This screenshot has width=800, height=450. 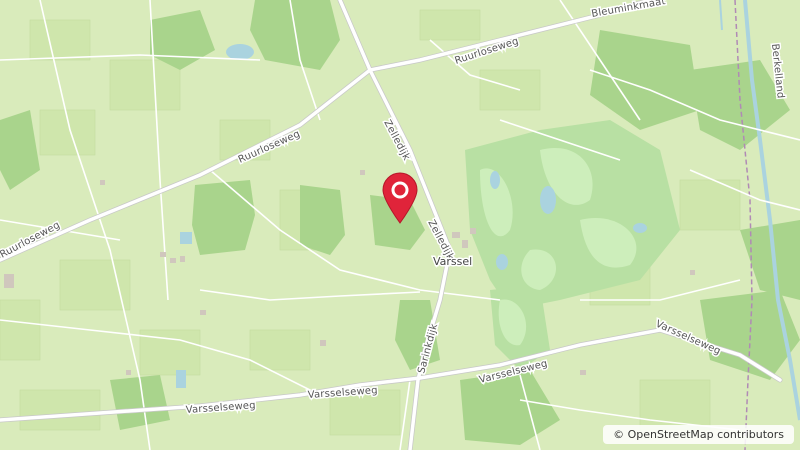 I want to click on attribution: © OpenStreetMap contributors, so click(x=698, y=434).